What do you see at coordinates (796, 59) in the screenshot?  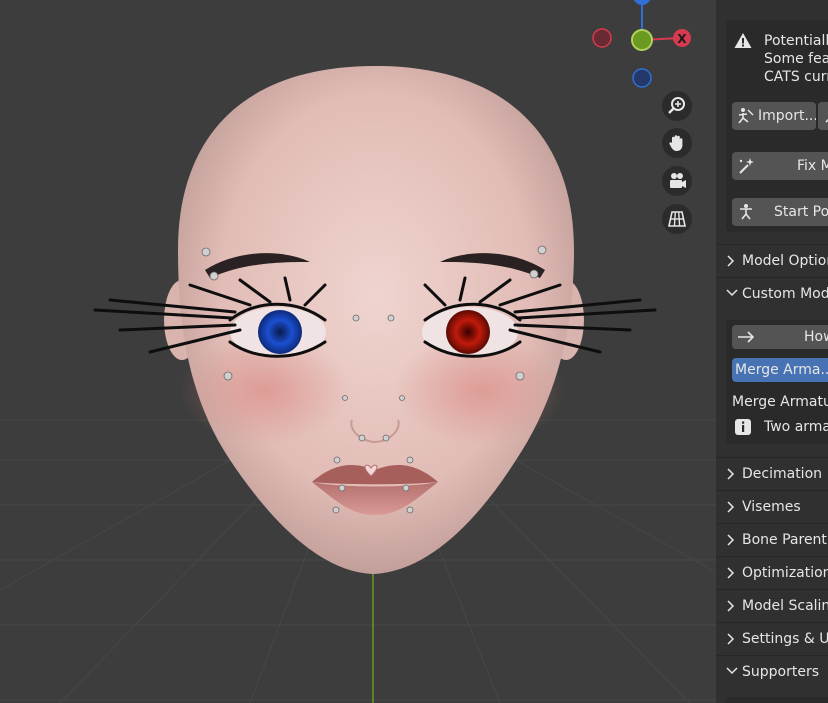 I see `warning-line-2: Some feat` at bounding box center [796, 59].